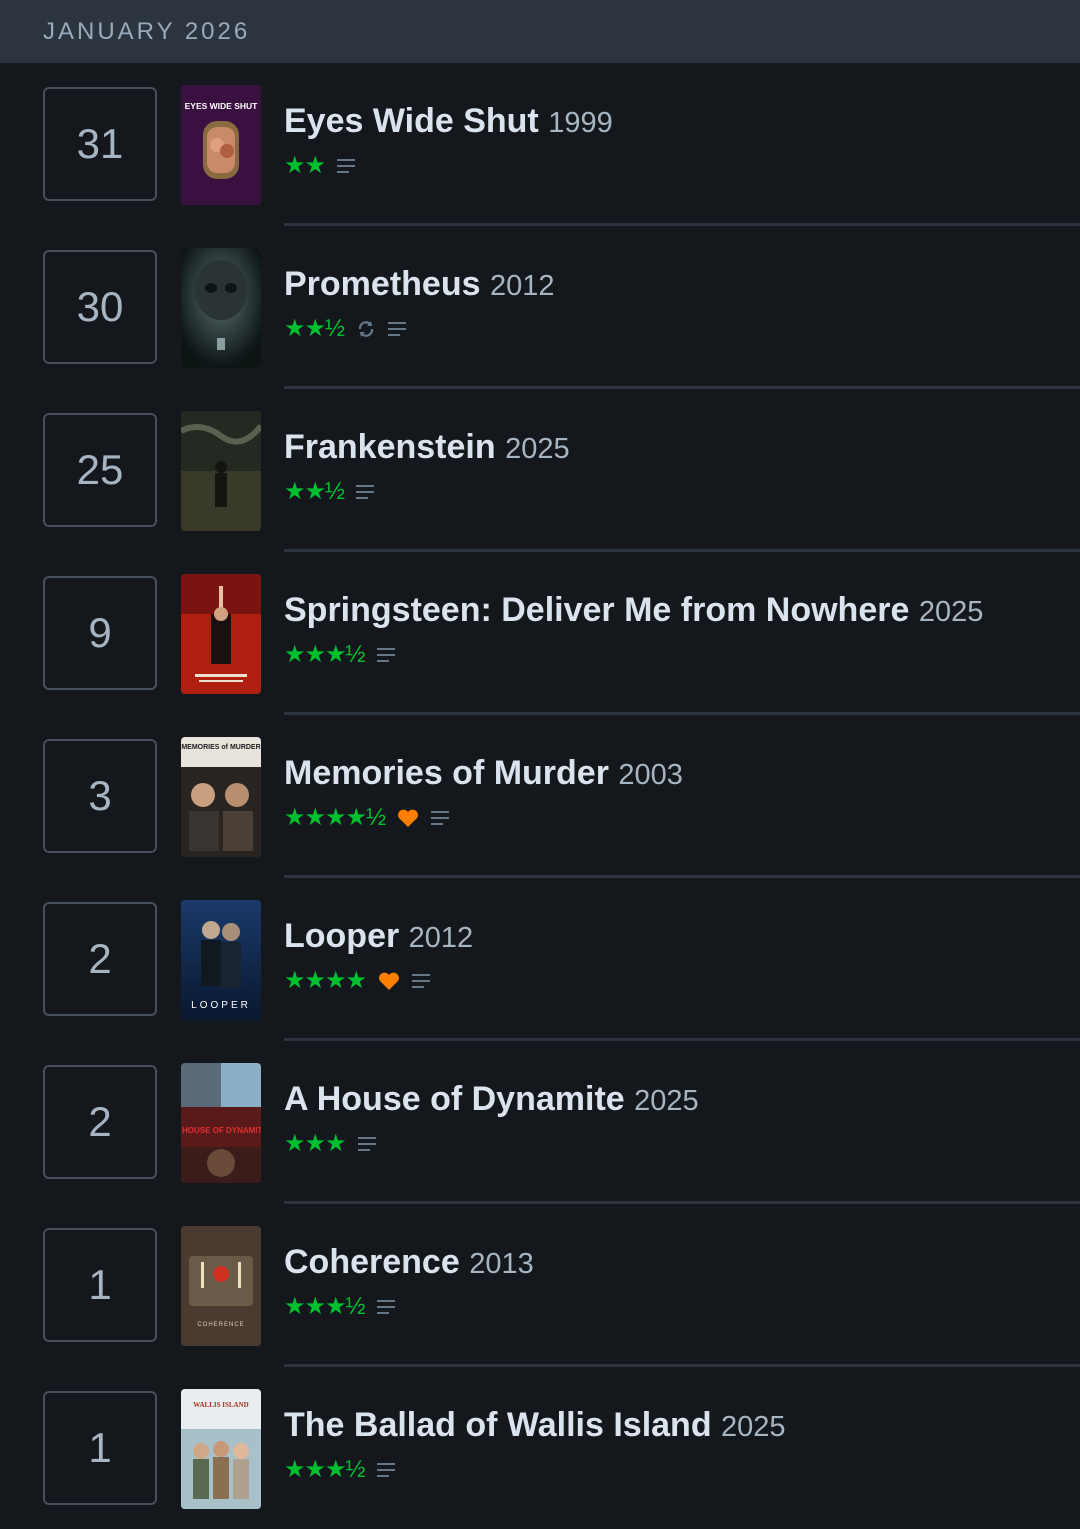 Image resolution: width=1080 pixels, height=1529 pixels. I want to click on star-rating: ★★, so click(305, 165).